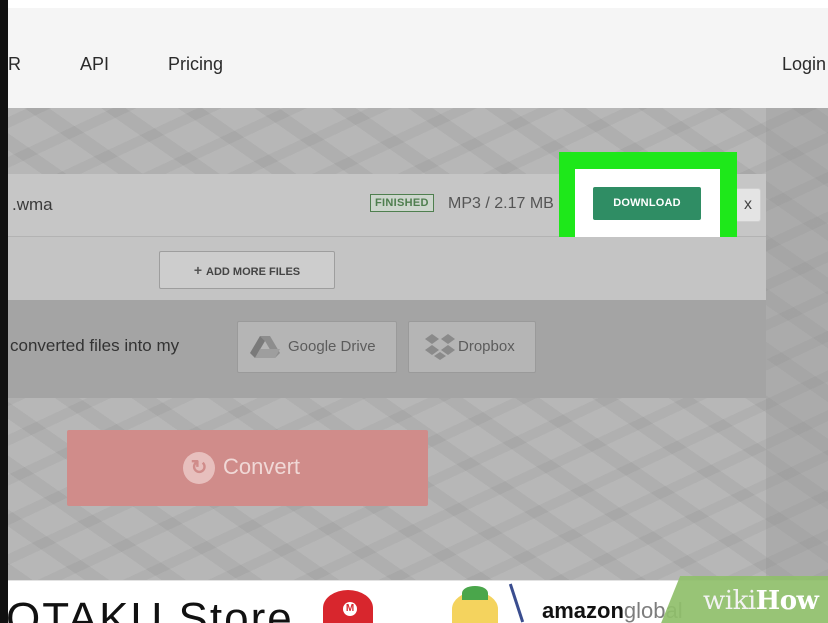  What do you see at coordinates (95, 345) in the screenshot?
I see `save-label: converted files into my` at bounding box center [95, 345].